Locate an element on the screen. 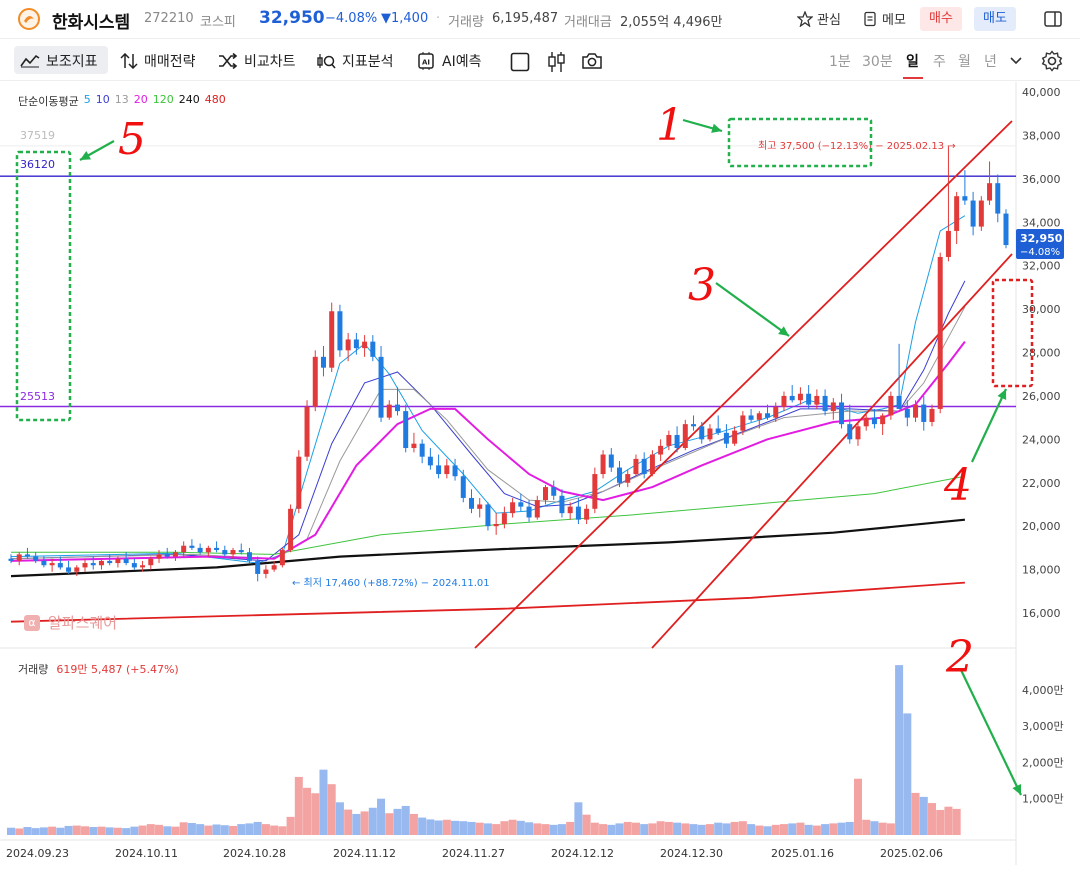 The width and height of the screenshot is (1080, 876). side-panel-icon is located at coordinates (1053, 19).